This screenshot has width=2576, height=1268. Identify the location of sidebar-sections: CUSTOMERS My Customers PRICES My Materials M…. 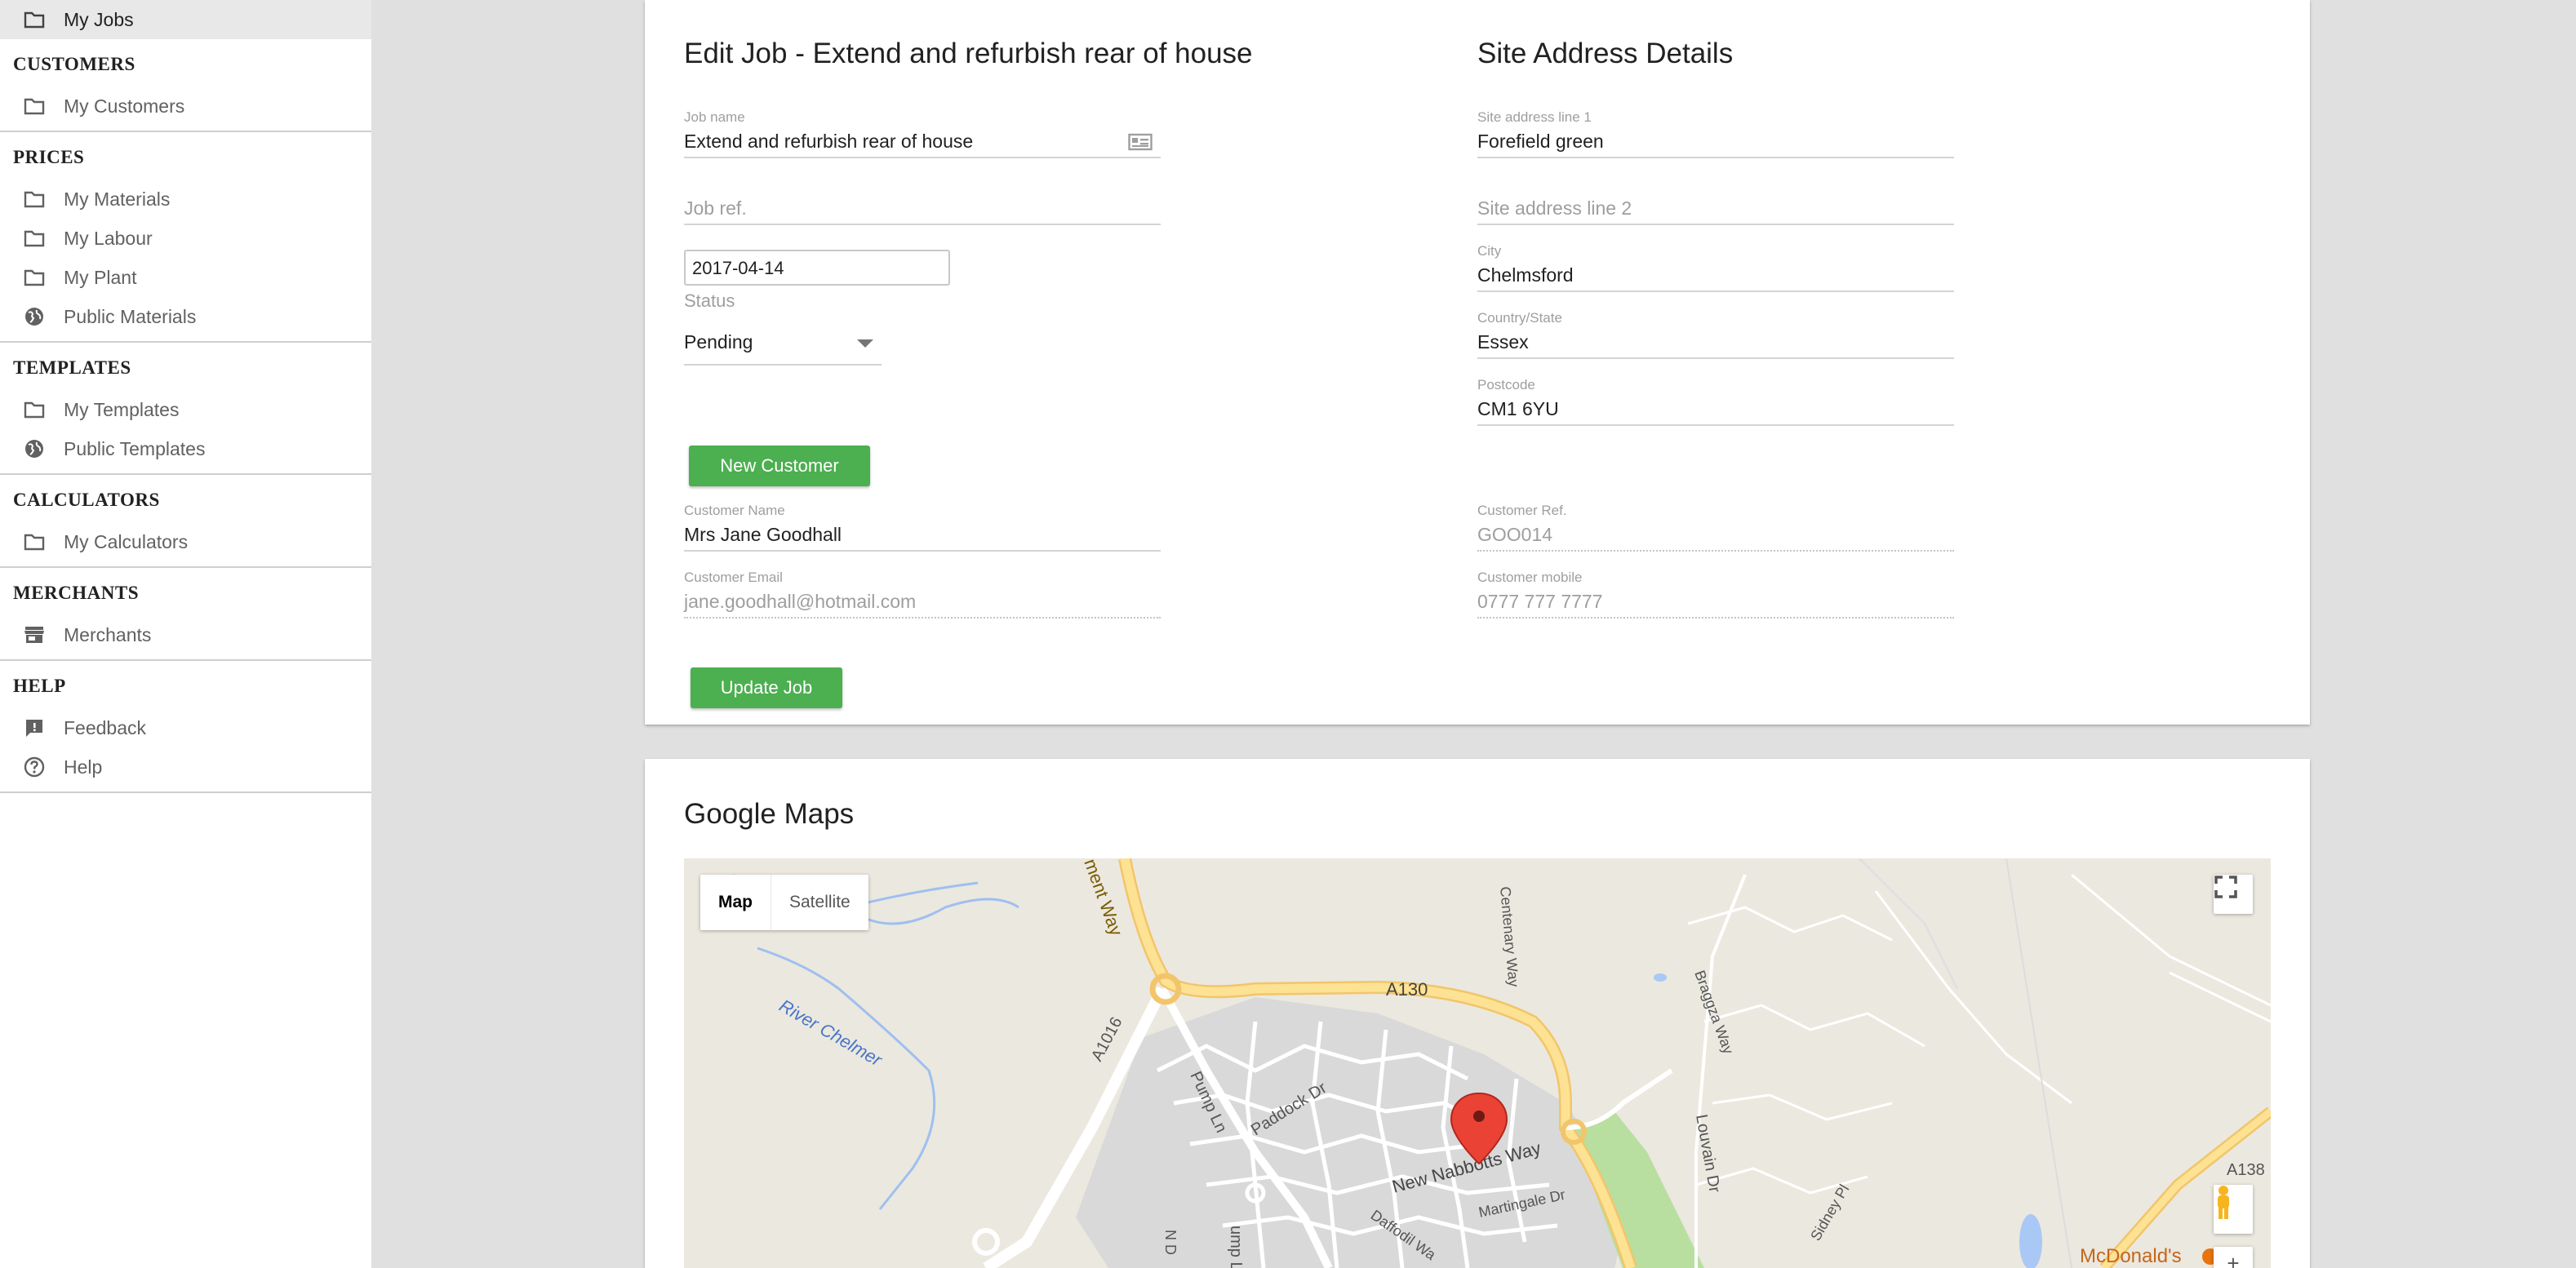
(185, 416).